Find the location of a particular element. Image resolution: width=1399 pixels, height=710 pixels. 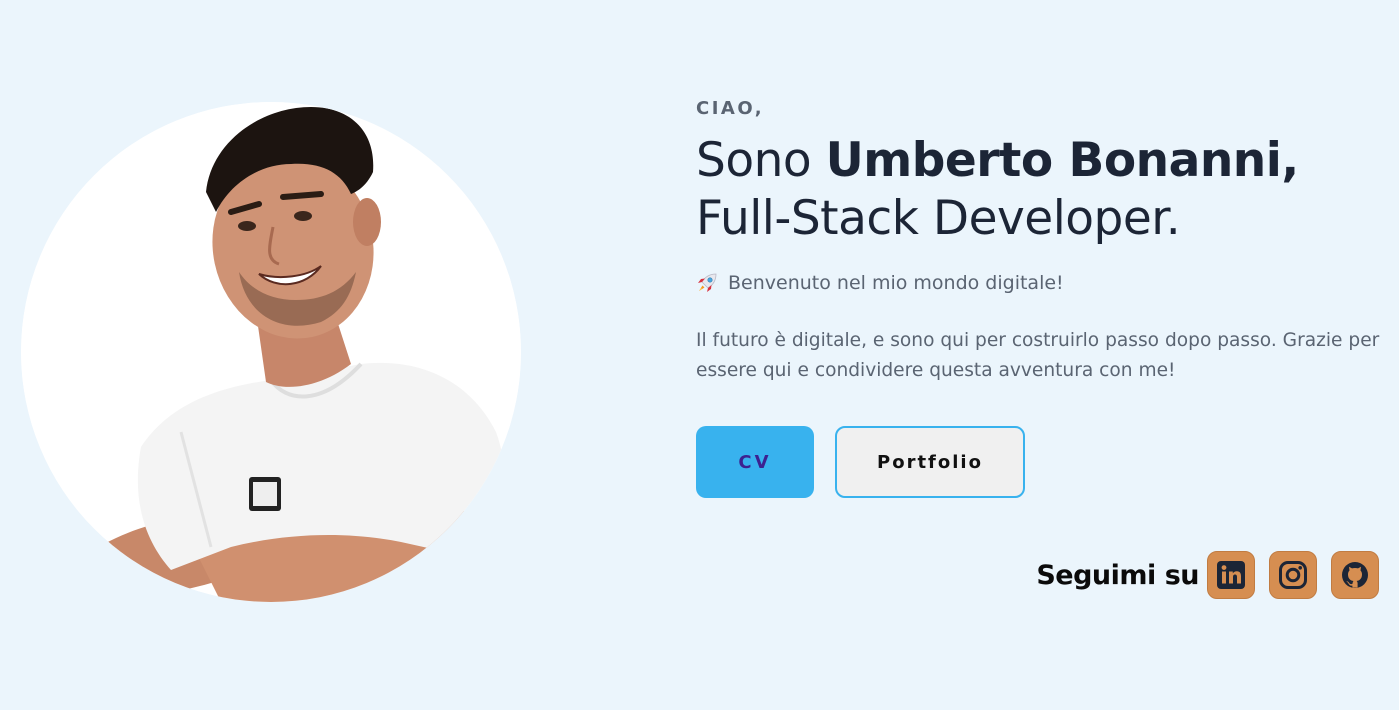

instagram-button is located at coordinates (1293, 575).